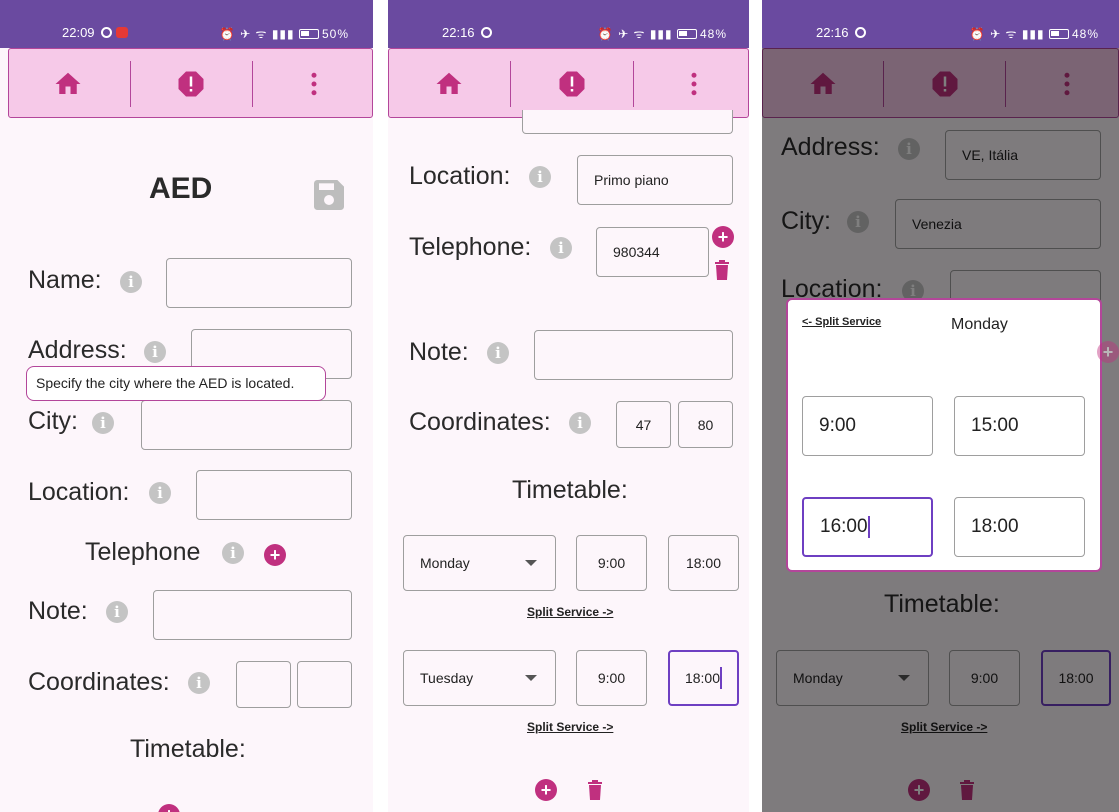 The width and height of the screenshot is (1119, 812). What do you see at coordinates (447, 678) in the screenshot?
I see `day-select-value: Tuesday` at bounding box center [447, 678].